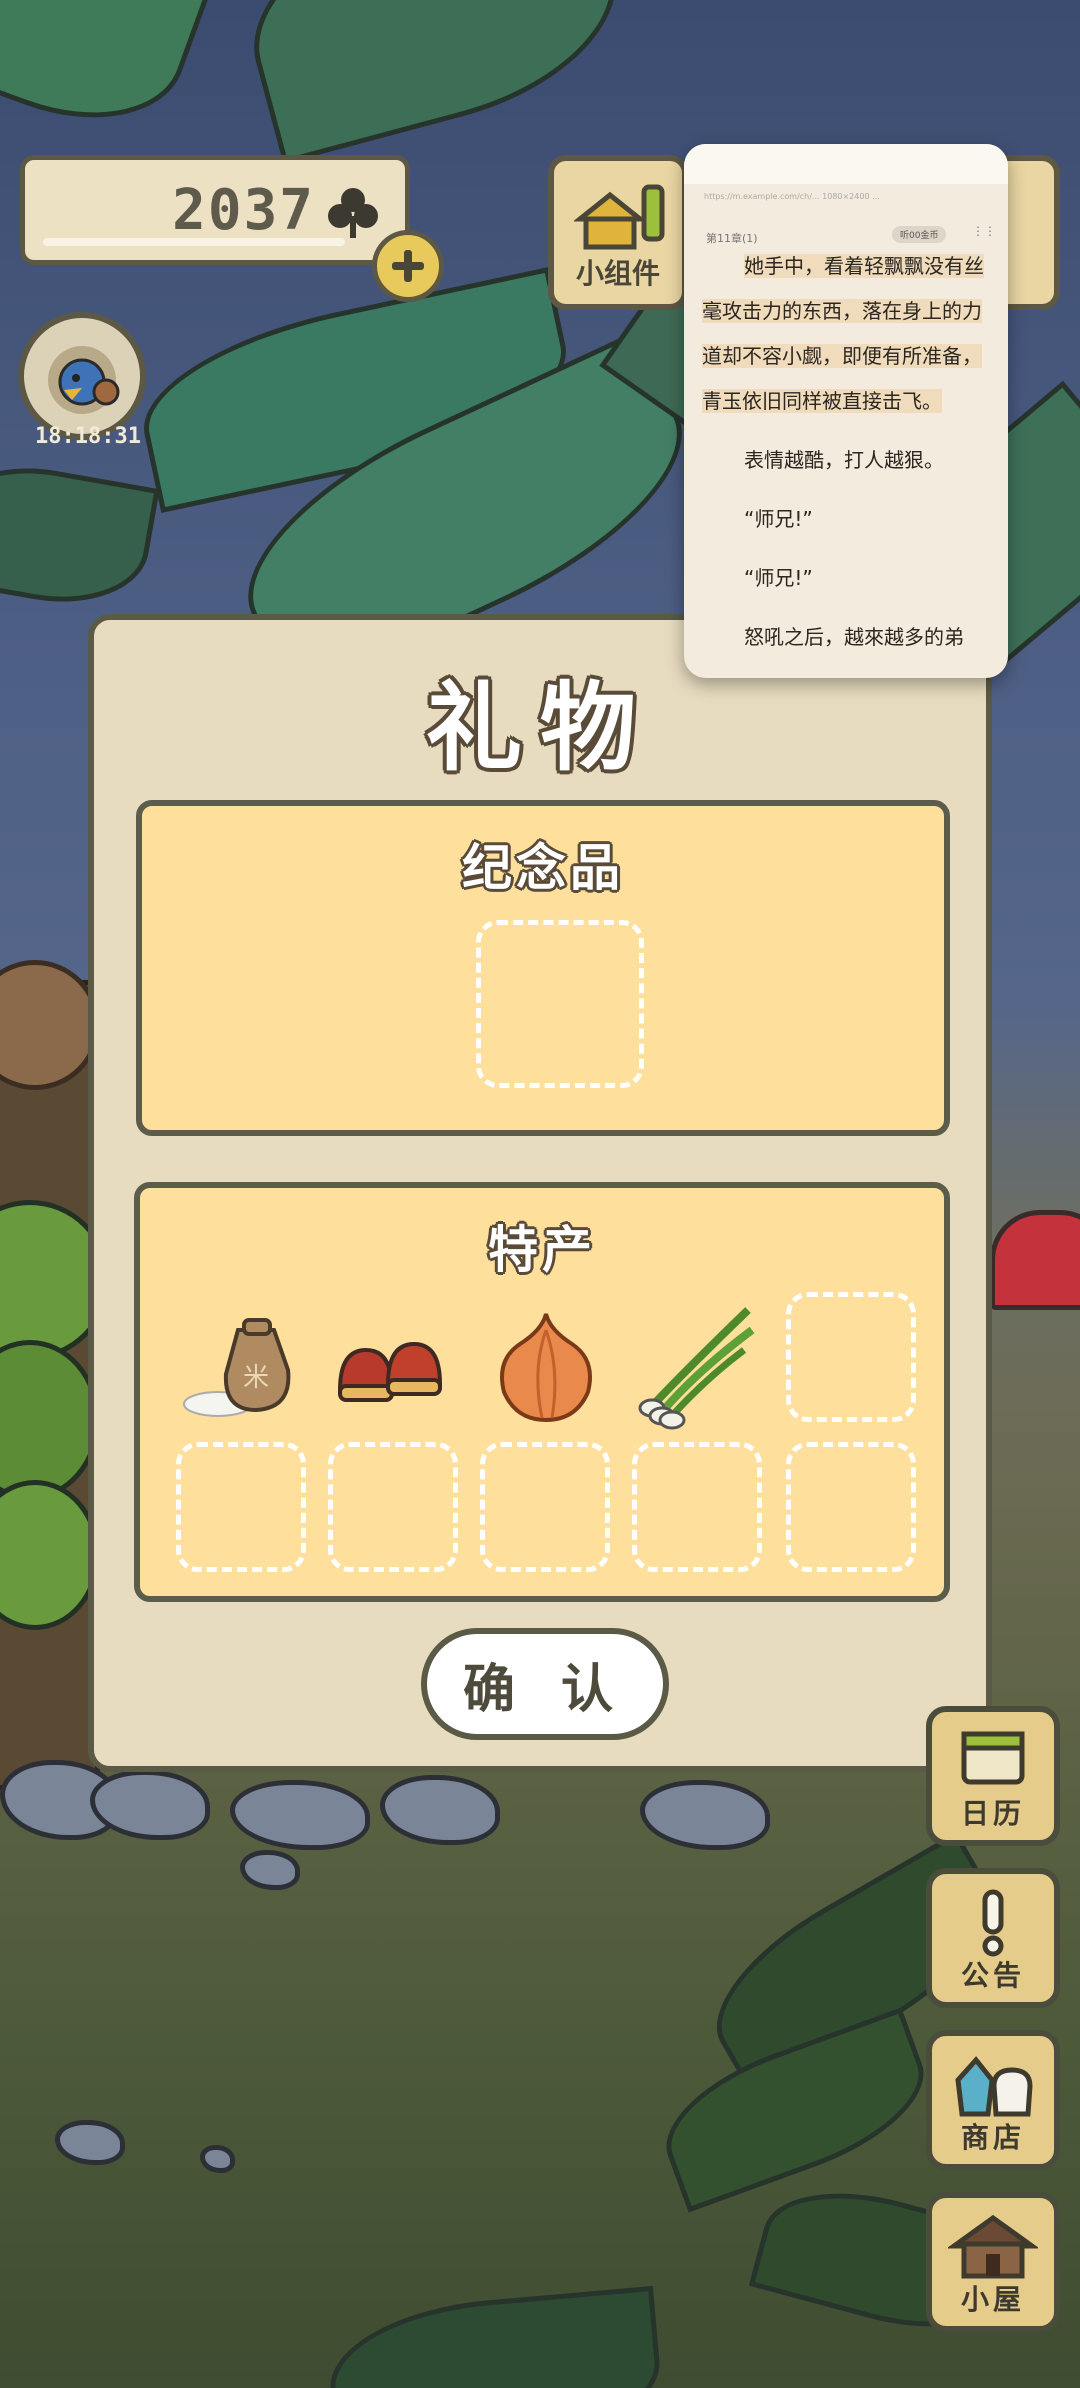 The height and width of the screenshot is (2388, 1080). Describe the element at coordinates (993, 1758) in the screenshot. I see `calendar-icon` at that location.